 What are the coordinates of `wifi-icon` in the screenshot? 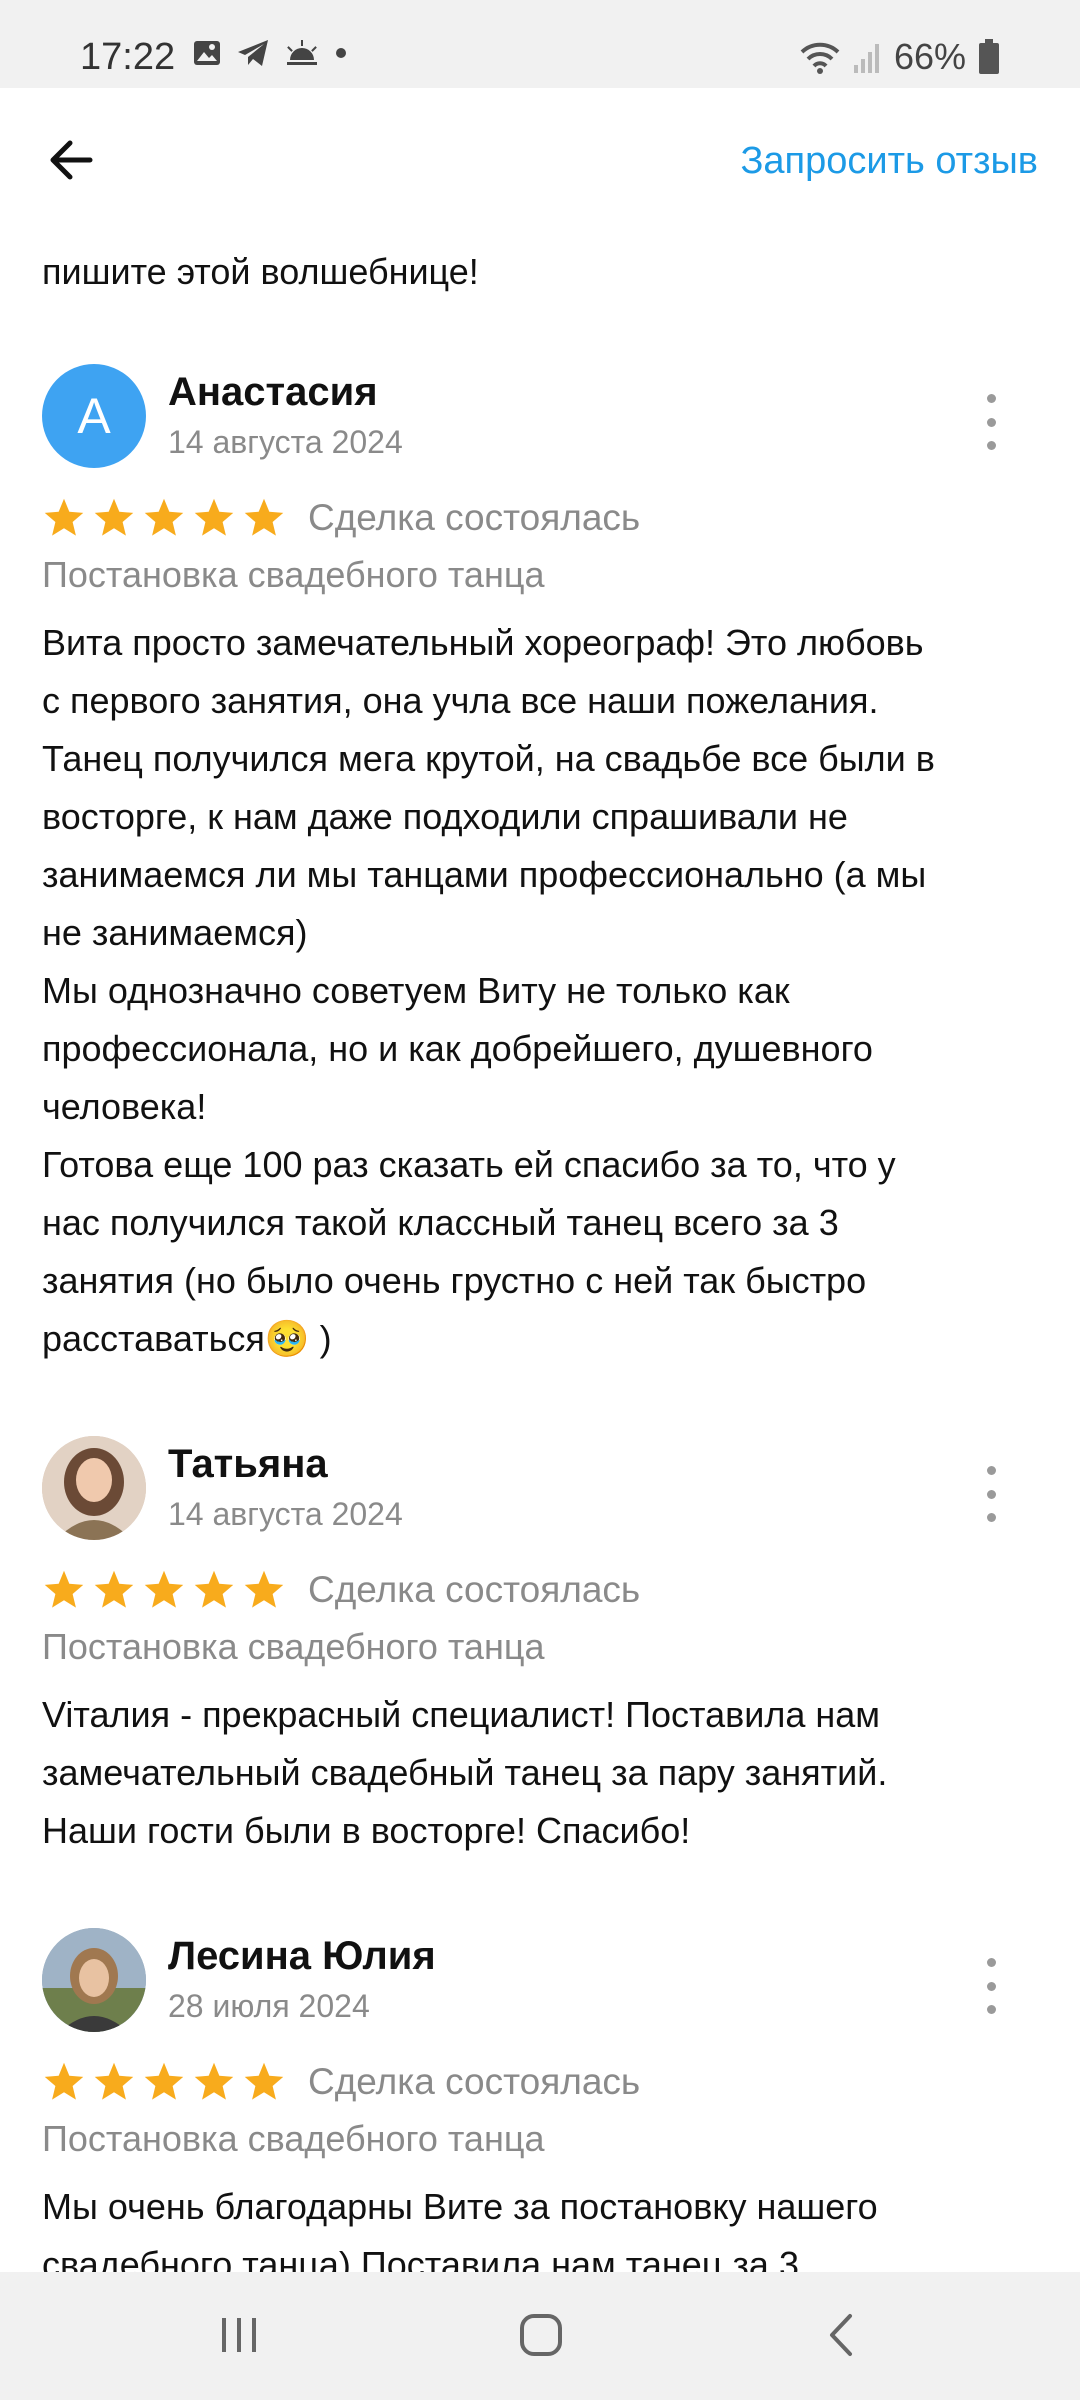 It's located at (820, 58).